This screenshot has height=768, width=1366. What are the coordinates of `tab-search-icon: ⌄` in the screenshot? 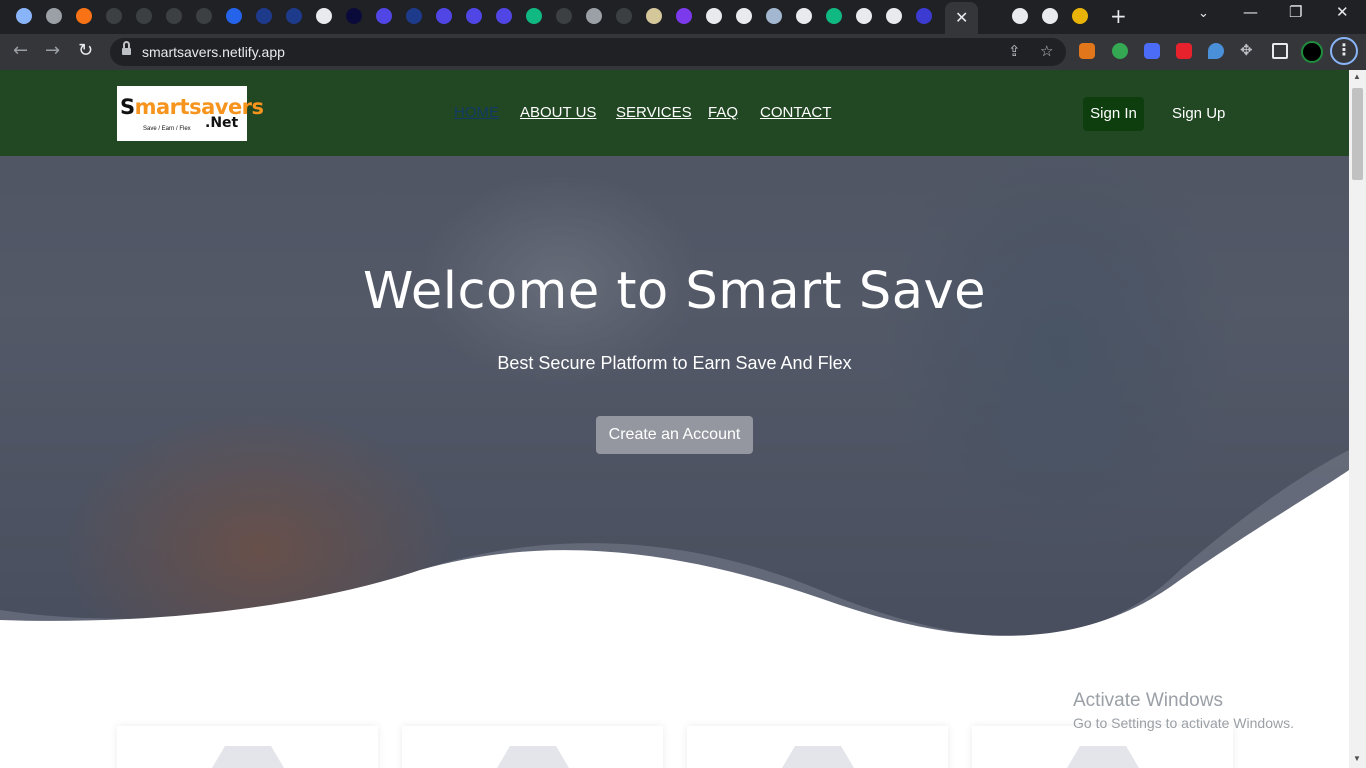 It's located at (1203, 13).